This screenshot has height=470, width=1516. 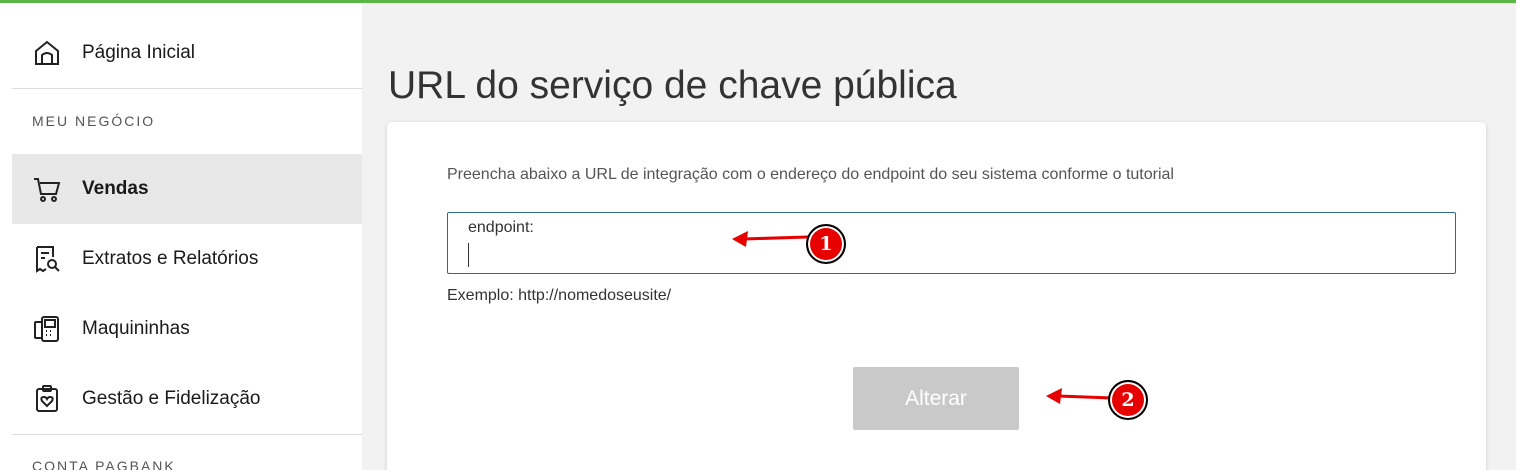 What do you see at coordinates (1128, 400) in the screenshot?
I see `annotation-badge-2: 2` at bounding box center [1128, 400].